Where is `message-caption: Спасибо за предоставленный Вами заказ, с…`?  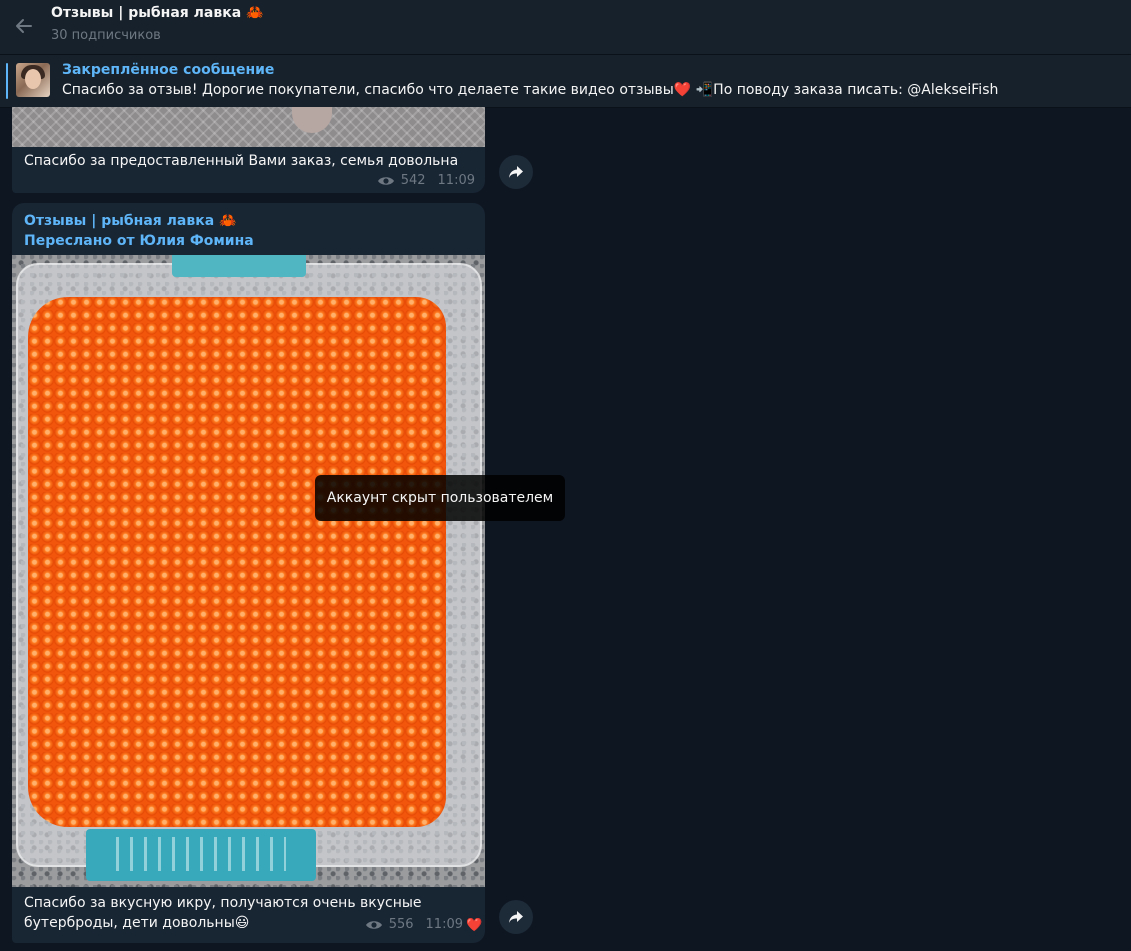 message-caption: Спасибо за предоставленный Вами заказ, с… is located at coordinates (241, 161).